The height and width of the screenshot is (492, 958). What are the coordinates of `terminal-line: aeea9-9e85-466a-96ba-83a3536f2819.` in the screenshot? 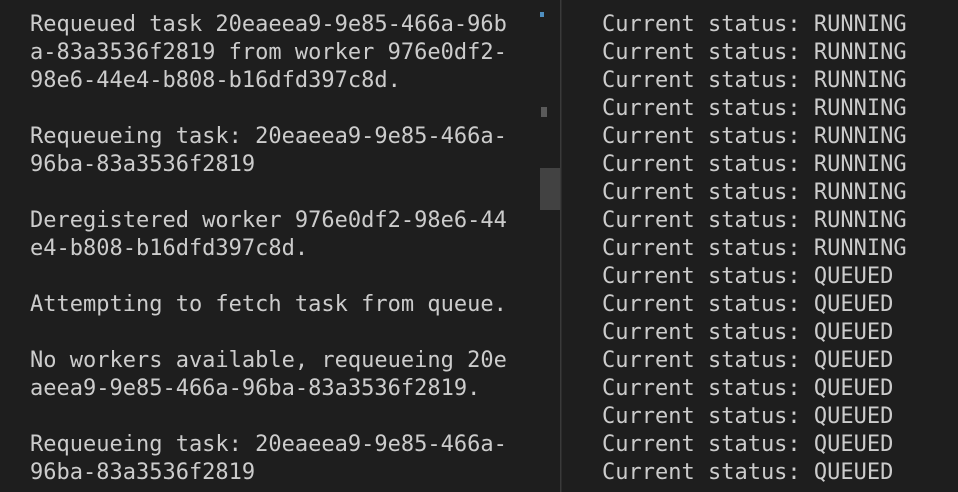 It's located at (255, 388).